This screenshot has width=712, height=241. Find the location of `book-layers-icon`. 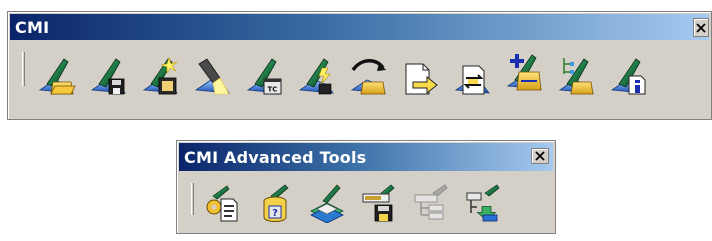

book-layers-icon is located at coordinates (327, 203).